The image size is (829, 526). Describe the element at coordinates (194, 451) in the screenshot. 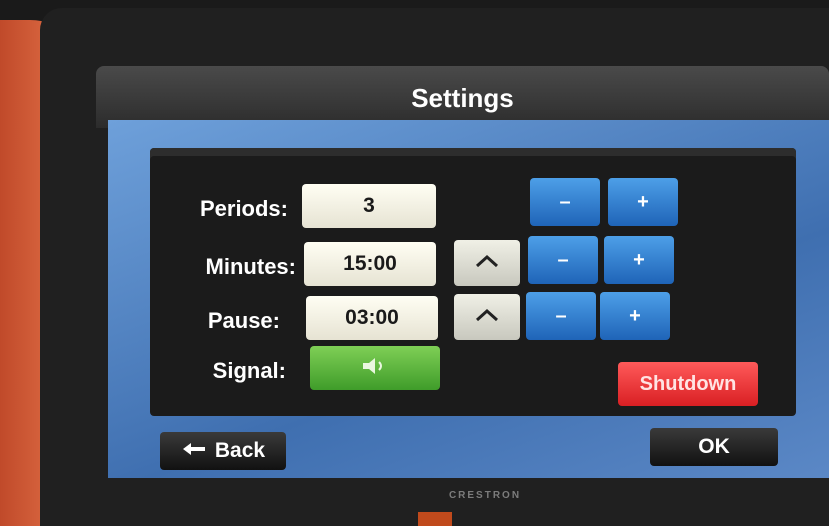

I see `back-arrow-icon` at that location.